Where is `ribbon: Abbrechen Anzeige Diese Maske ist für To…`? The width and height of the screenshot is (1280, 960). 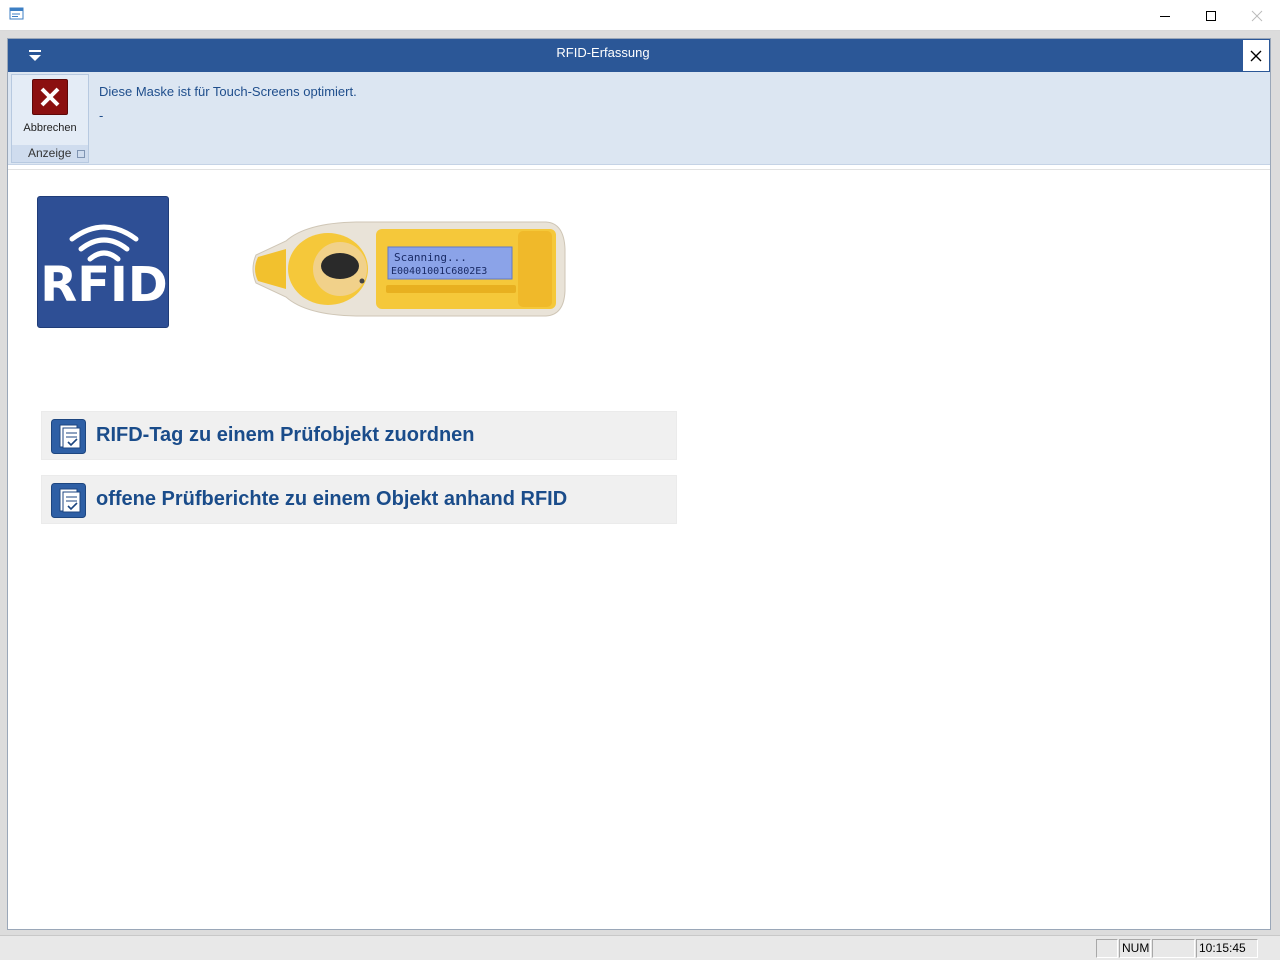
ribbon: Abbrechen Anzeige Diese Maske ist für To… is located at coordinates (639, 118).